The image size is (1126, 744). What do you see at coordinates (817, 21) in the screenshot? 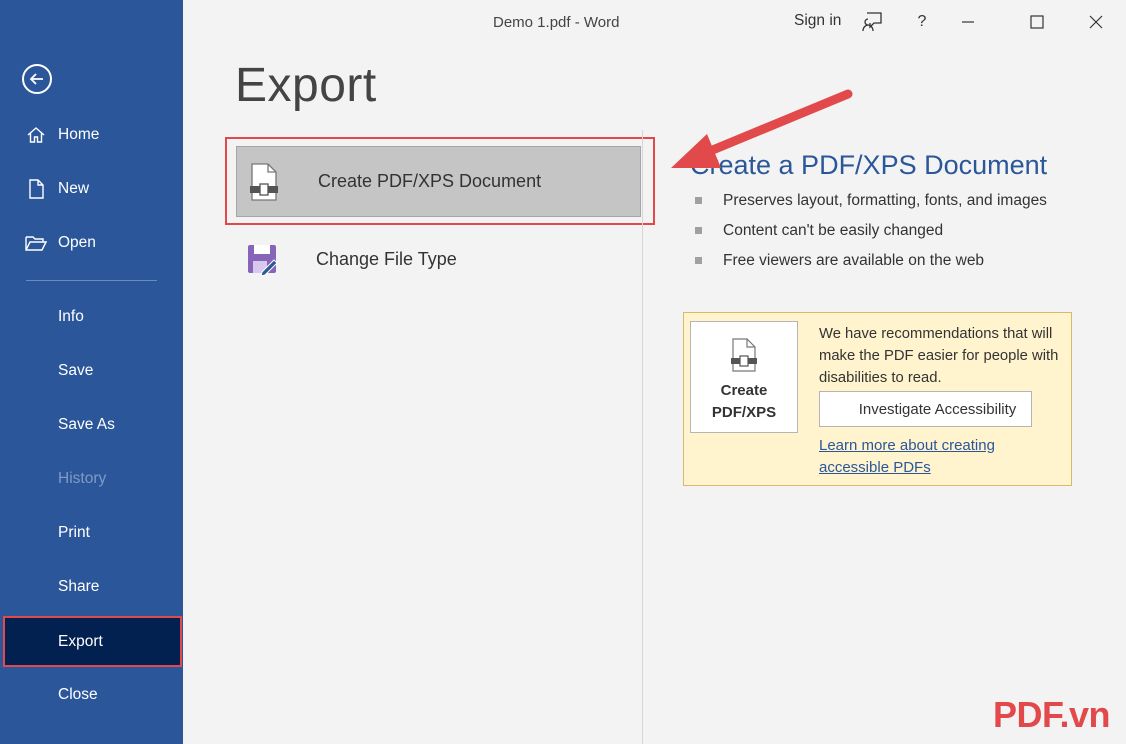
I see `sign-in-link: Sign in` at bounding box center [817, 21].